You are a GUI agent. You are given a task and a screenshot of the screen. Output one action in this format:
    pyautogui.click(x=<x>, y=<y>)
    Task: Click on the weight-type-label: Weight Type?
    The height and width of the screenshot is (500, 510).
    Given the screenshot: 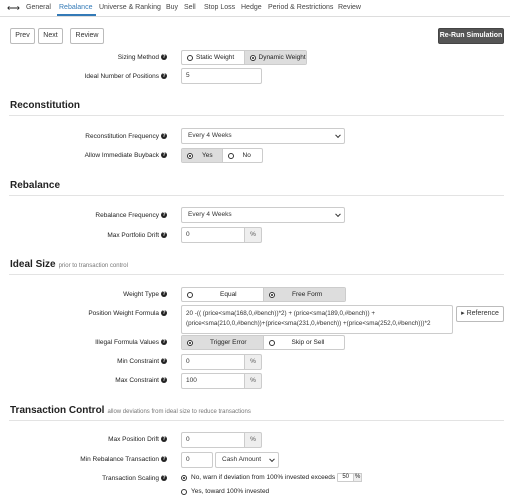 What is the action you would take?
    pyautogui.click(x=145, y=294)
    